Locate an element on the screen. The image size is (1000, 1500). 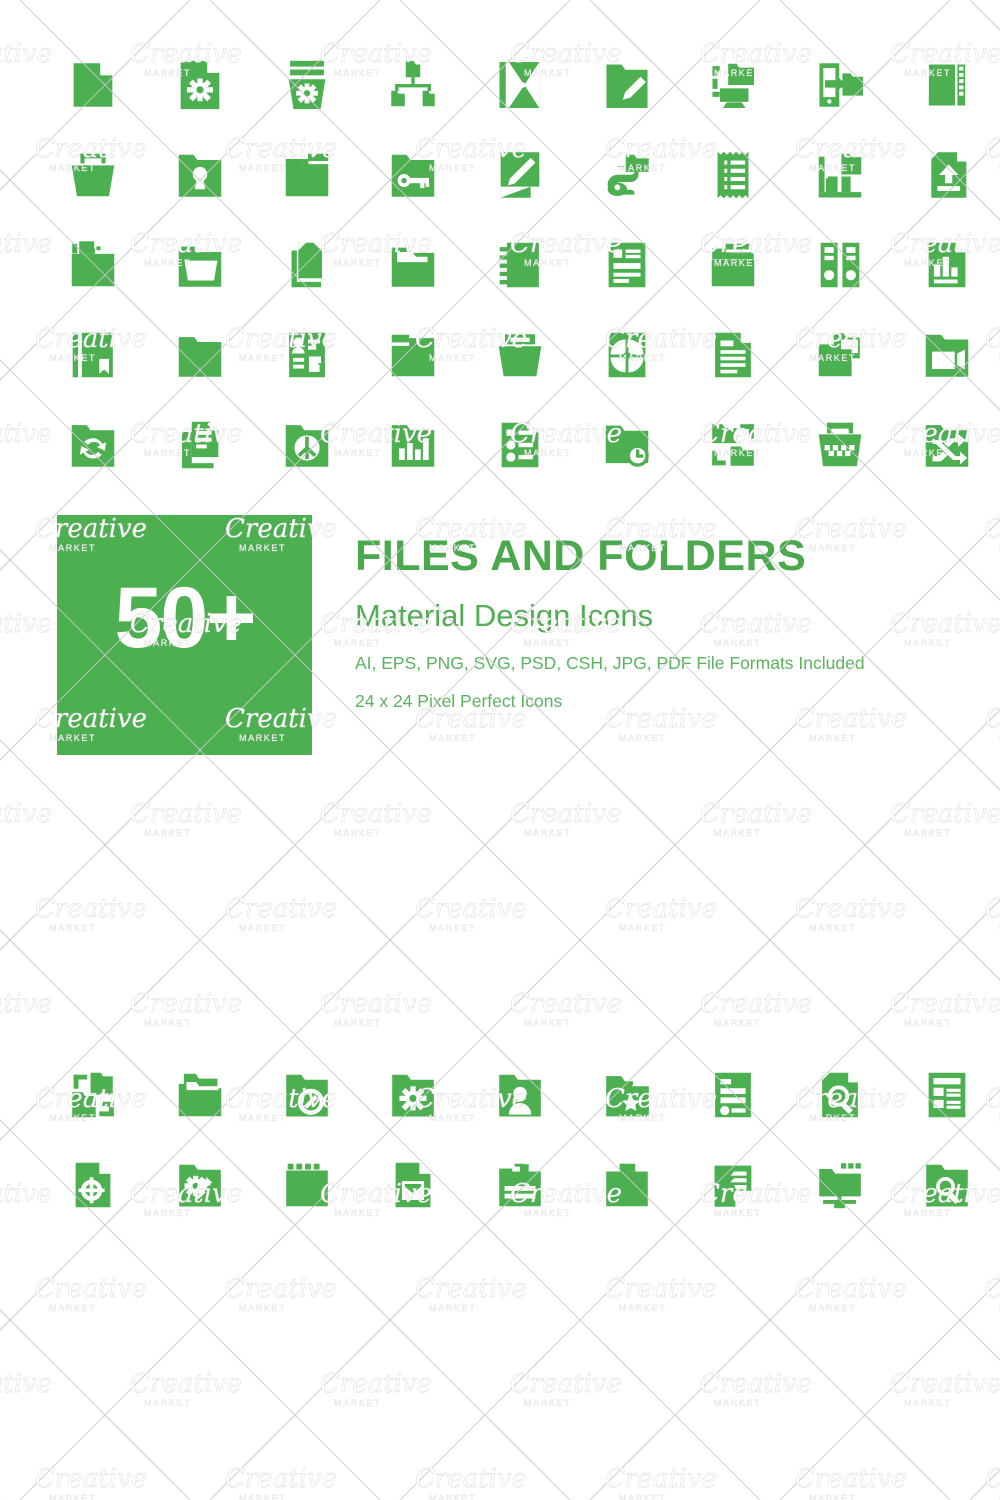
folder-bar-chart-icon is located at coordinates (413, 445).